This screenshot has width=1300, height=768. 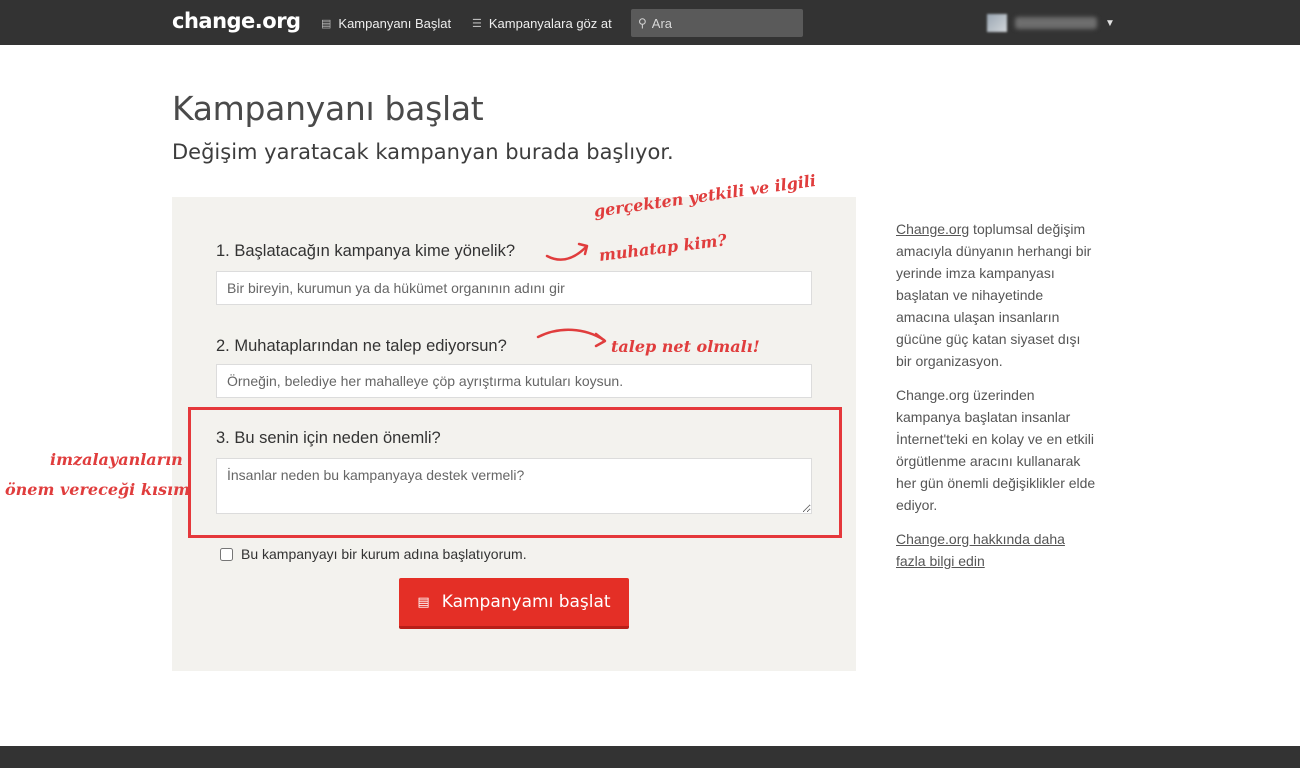 I want to click on nav-browse-campaigns: ☰ Kampanyalara göz at, so click(x=542, y=23).